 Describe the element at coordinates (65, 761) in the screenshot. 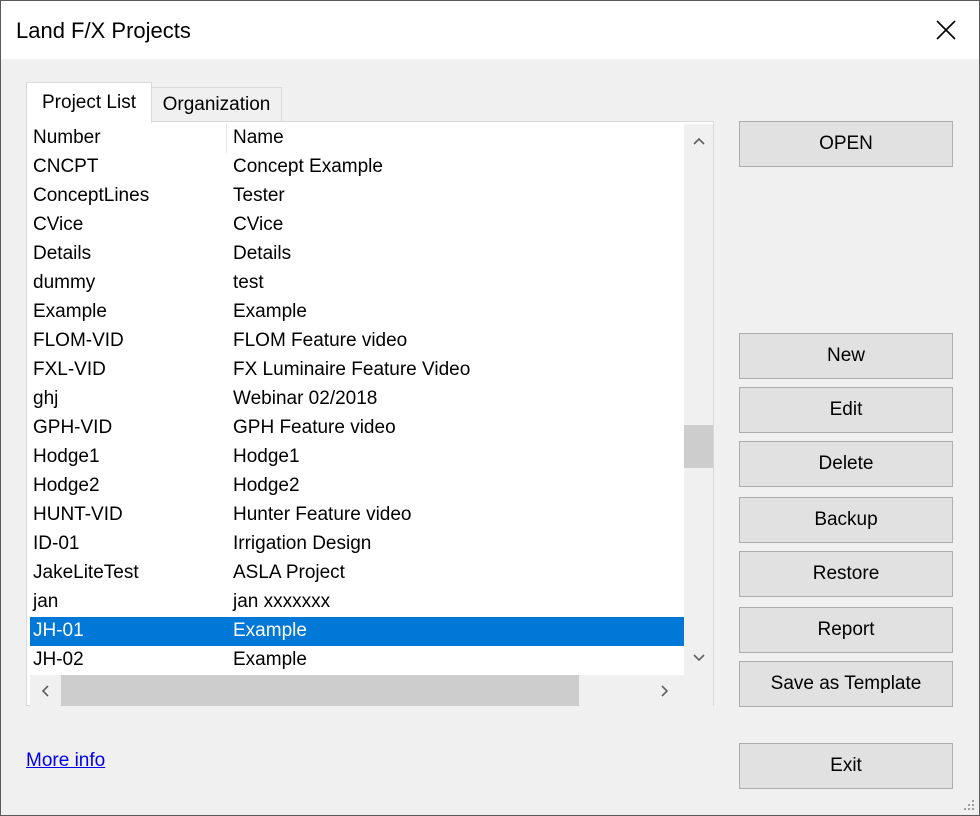

I see `more-info-link: More info` at that location.